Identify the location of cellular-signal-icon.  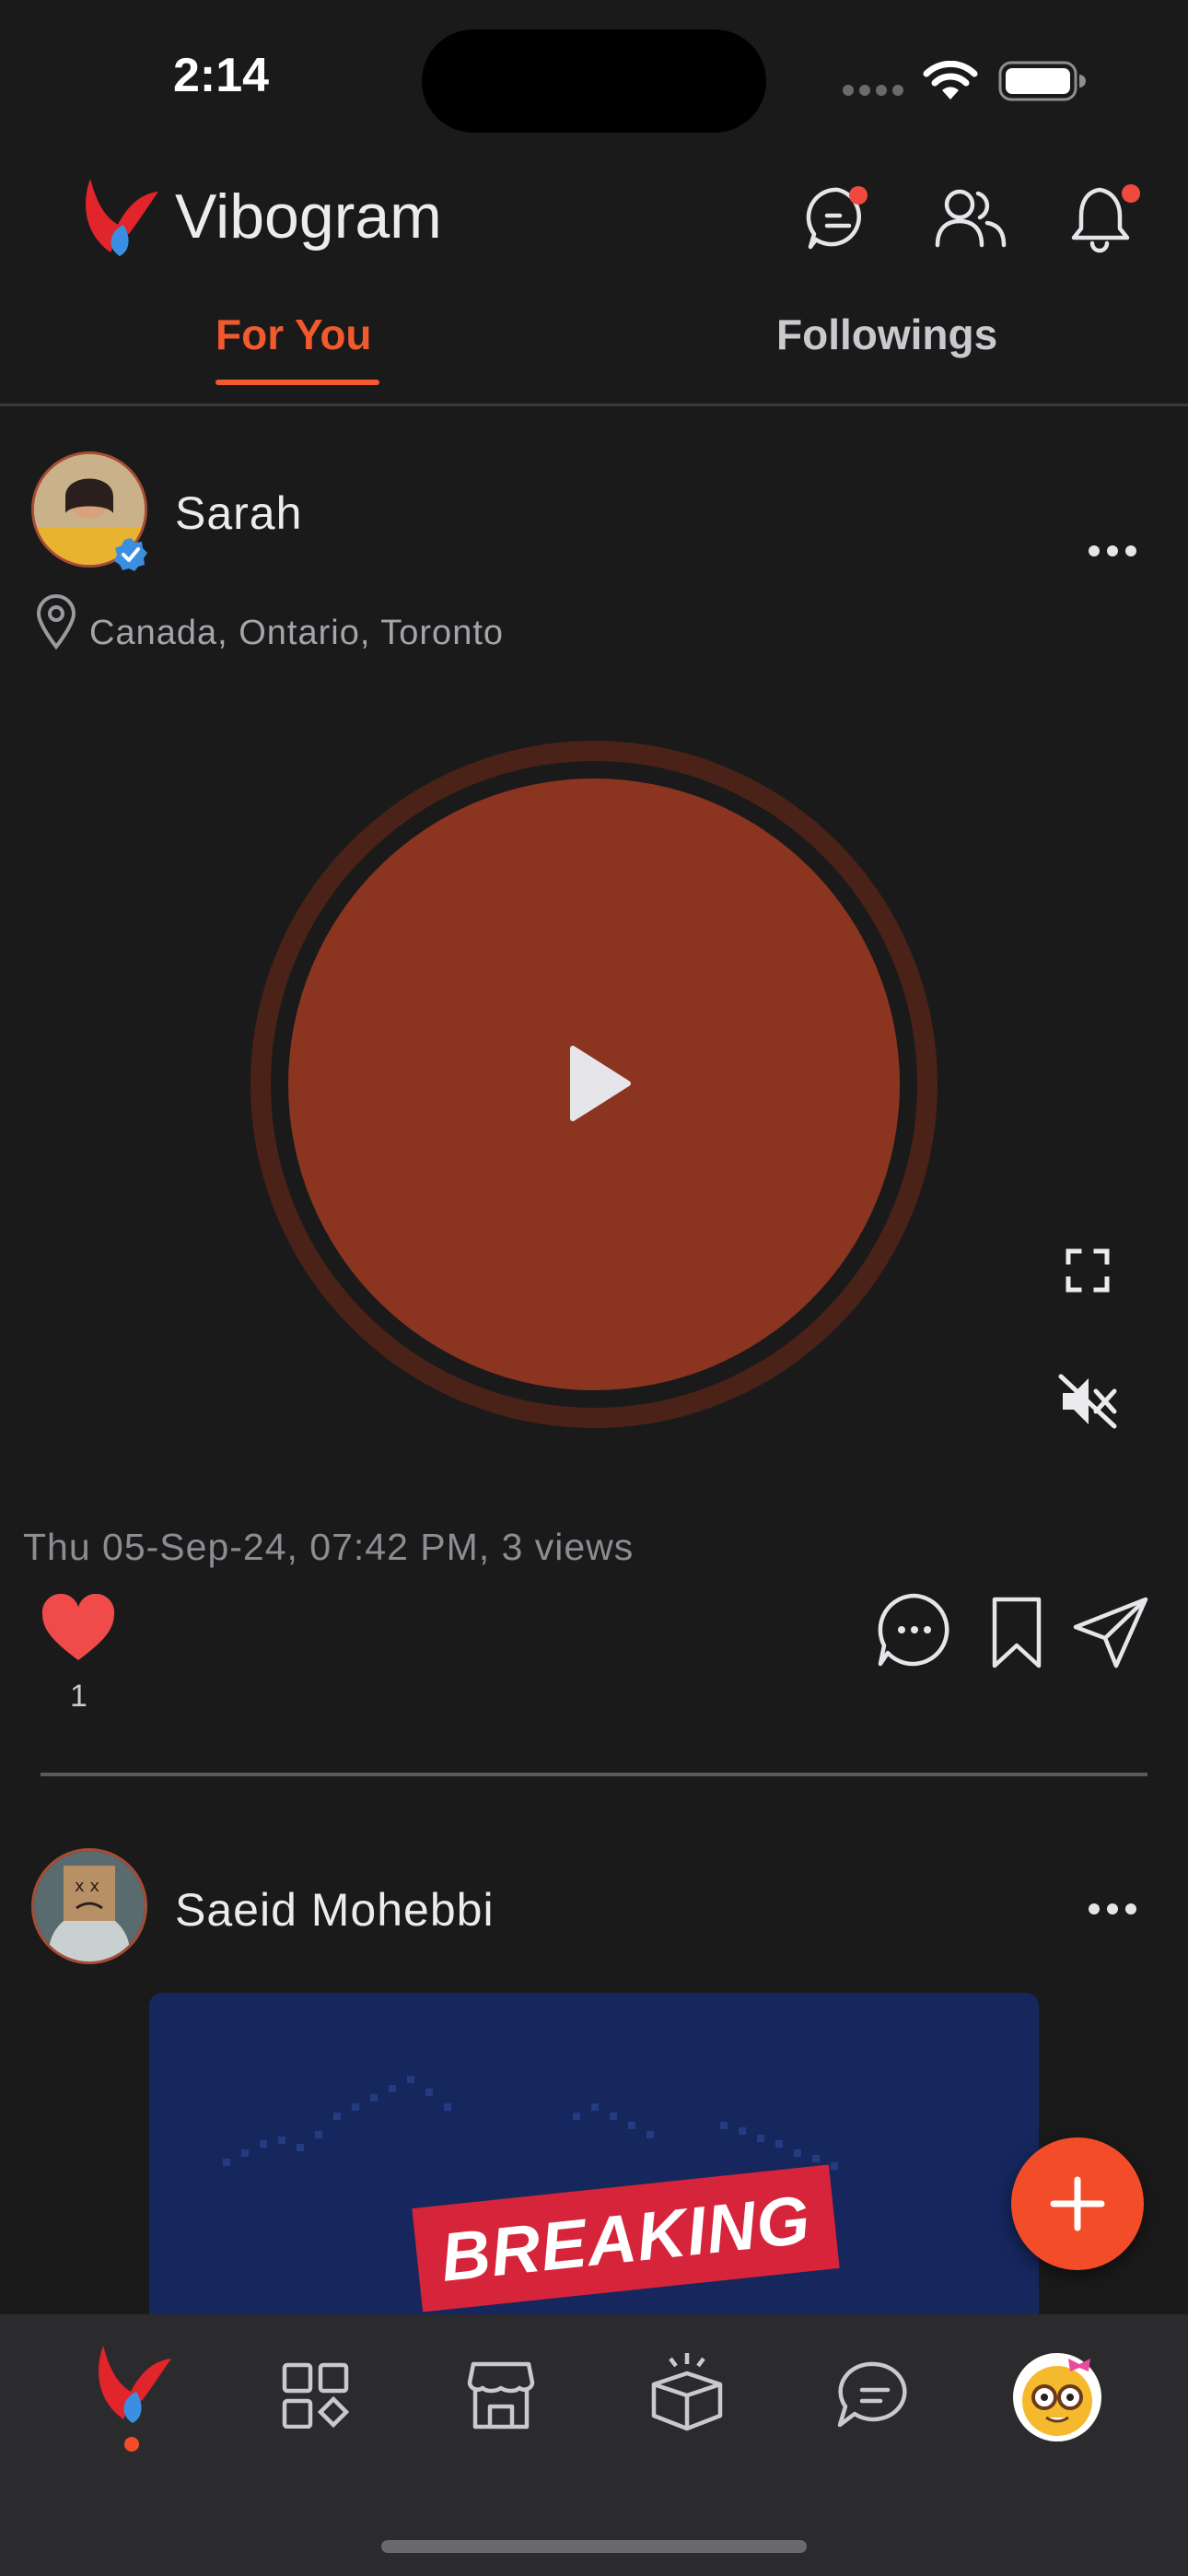
(874, 90).